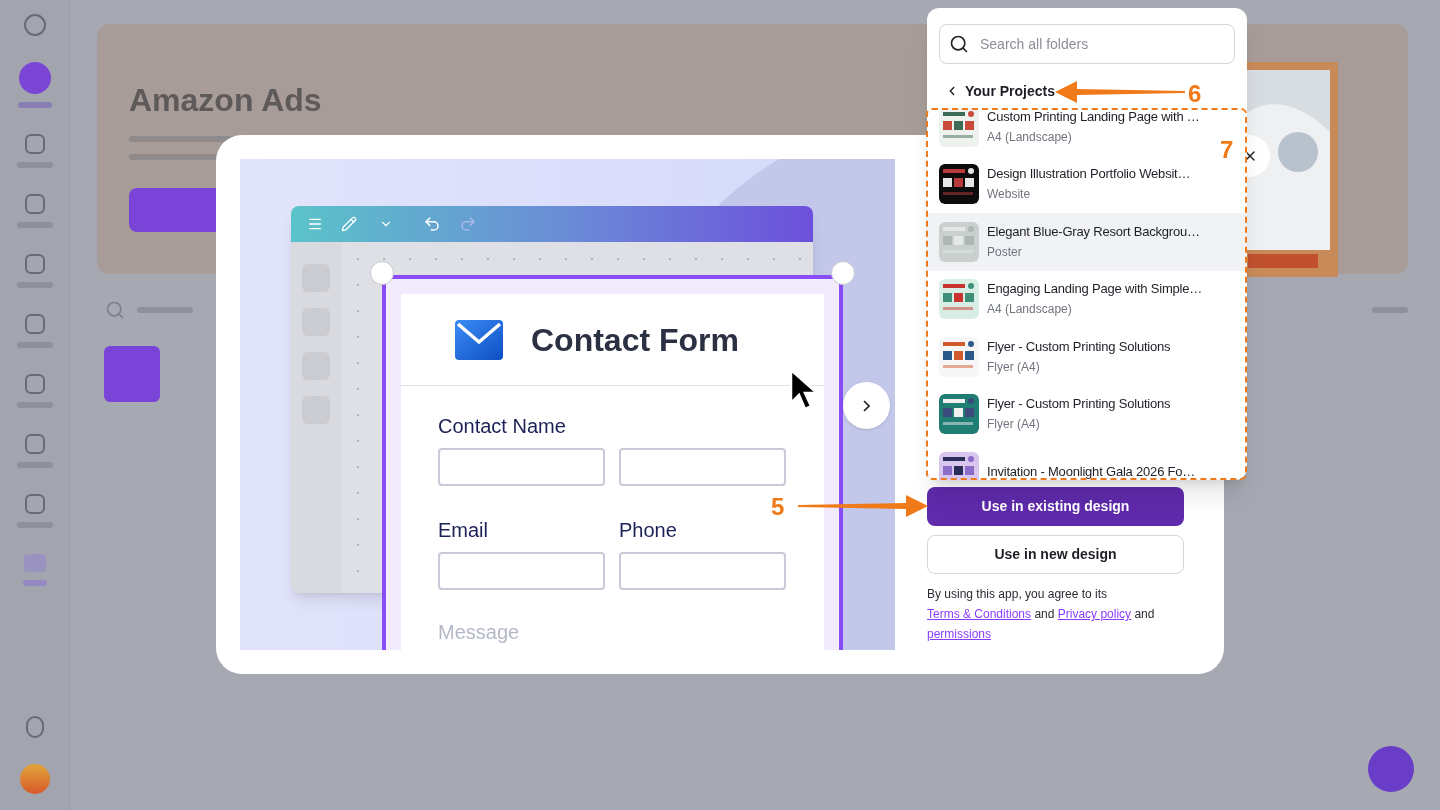 The height and width of the screenshot is (810, 1440). Describe the element at coordinates (1087, 44) in the screenshot. I see `search-field: Search all folders` at that location.